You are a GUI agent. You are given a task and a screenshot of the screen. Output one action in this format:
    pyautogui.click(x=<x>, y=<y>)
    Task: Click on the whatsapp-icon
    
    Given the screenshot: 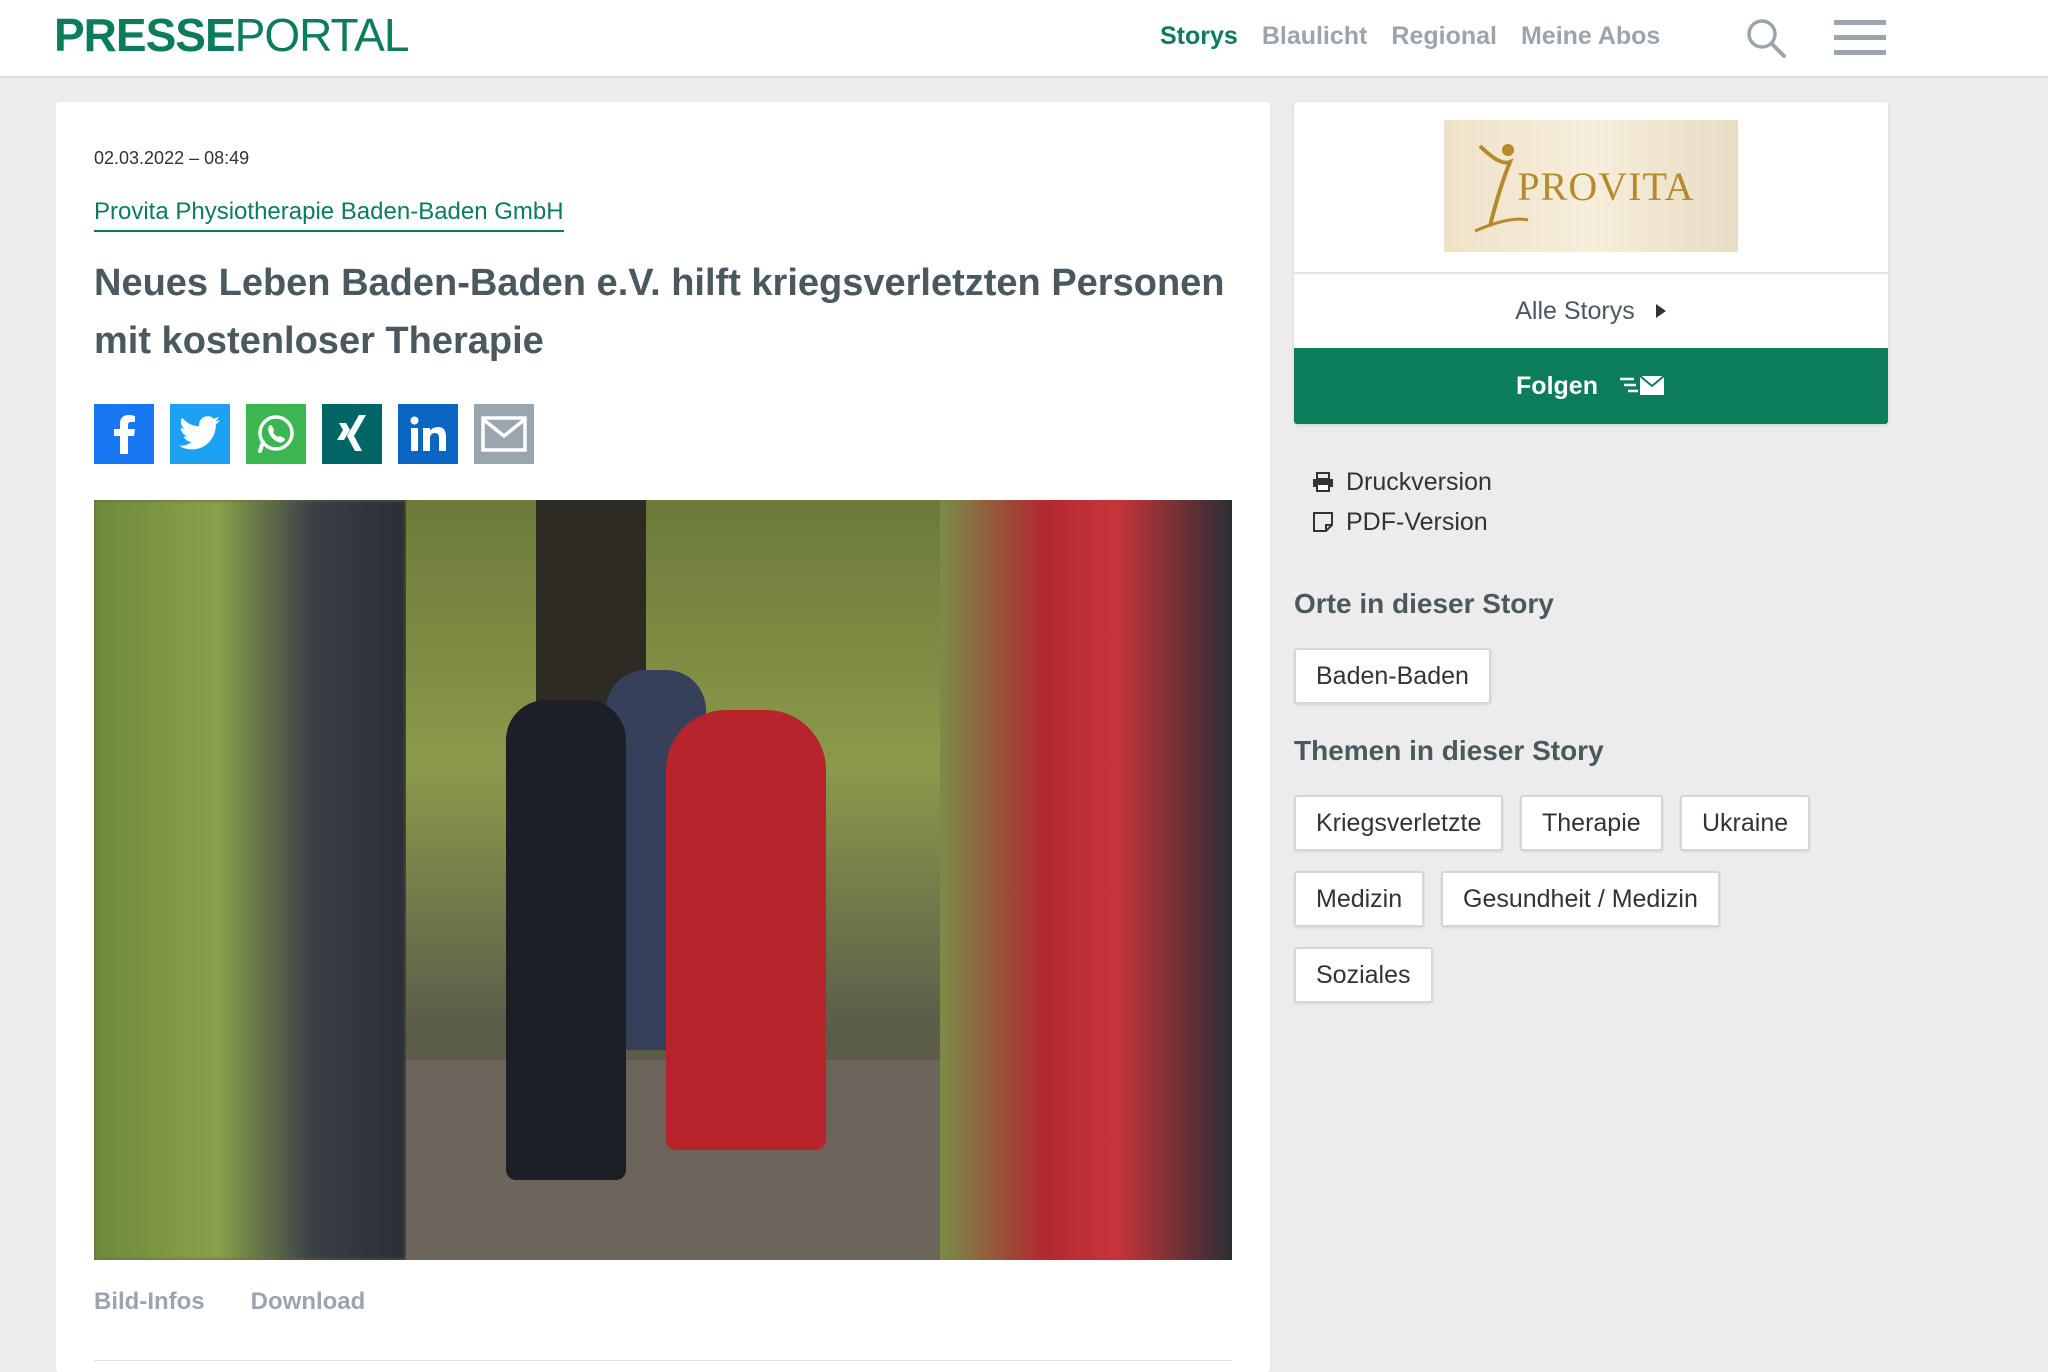 What is the action you would take?
    pyautogui.click(x=276, y=434)
    